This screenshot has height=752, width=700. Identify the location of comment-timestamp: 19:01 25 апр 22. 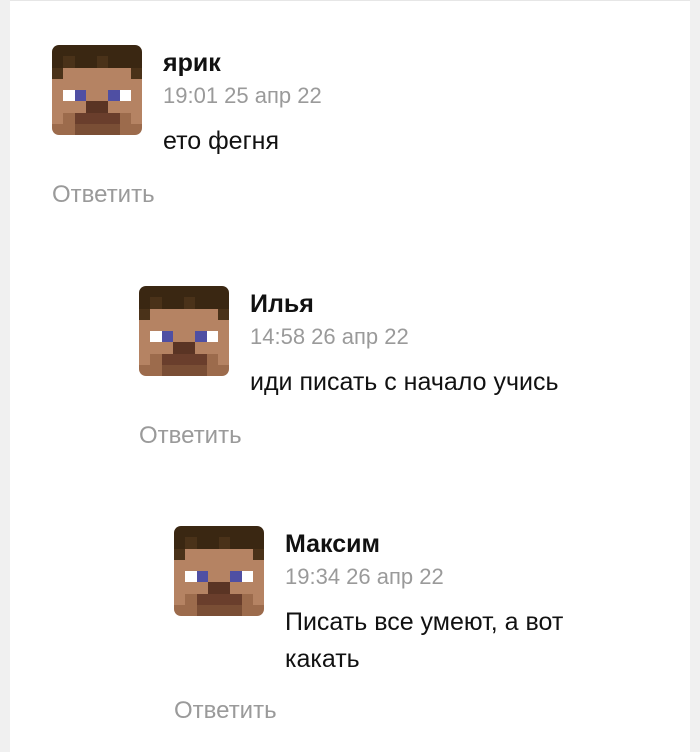
(242, 95).